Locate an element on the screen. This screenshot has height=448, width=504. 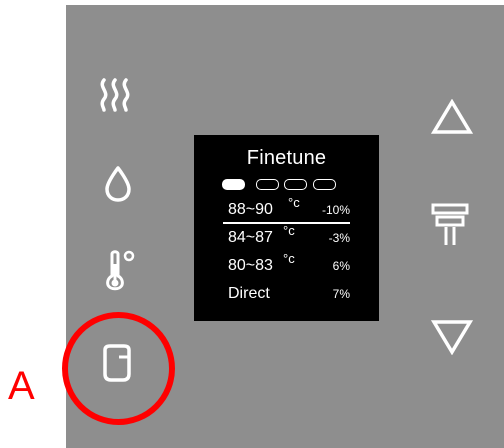
adjust-percent: 6% is located at coordinates (341, 266).